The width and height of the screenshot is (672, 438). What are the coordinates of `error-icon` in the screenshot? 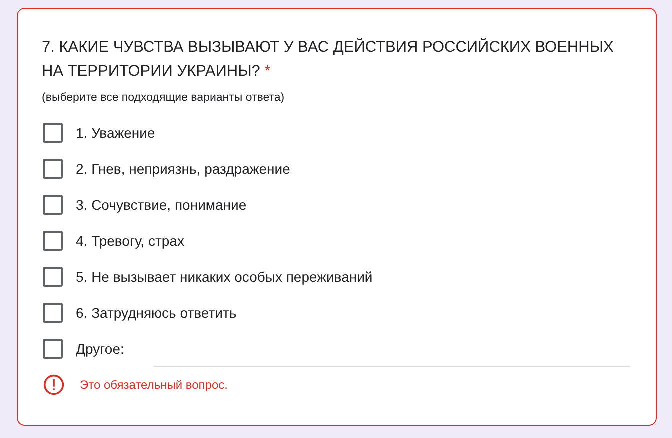 It's located at (54, 385).